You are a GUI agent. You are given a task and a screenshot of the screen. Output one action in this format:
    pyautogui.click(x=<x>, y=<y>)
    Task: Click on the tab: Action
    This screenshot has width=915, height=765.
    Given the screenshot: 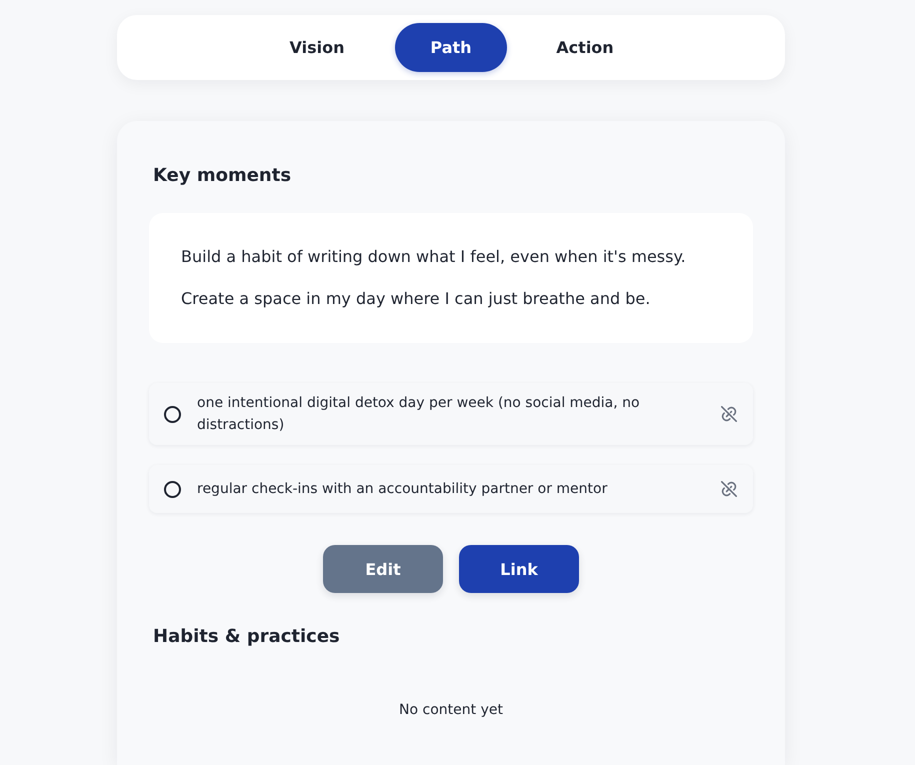 What is the action you would take?
    pyautogui.click(x=585, y=47)
    